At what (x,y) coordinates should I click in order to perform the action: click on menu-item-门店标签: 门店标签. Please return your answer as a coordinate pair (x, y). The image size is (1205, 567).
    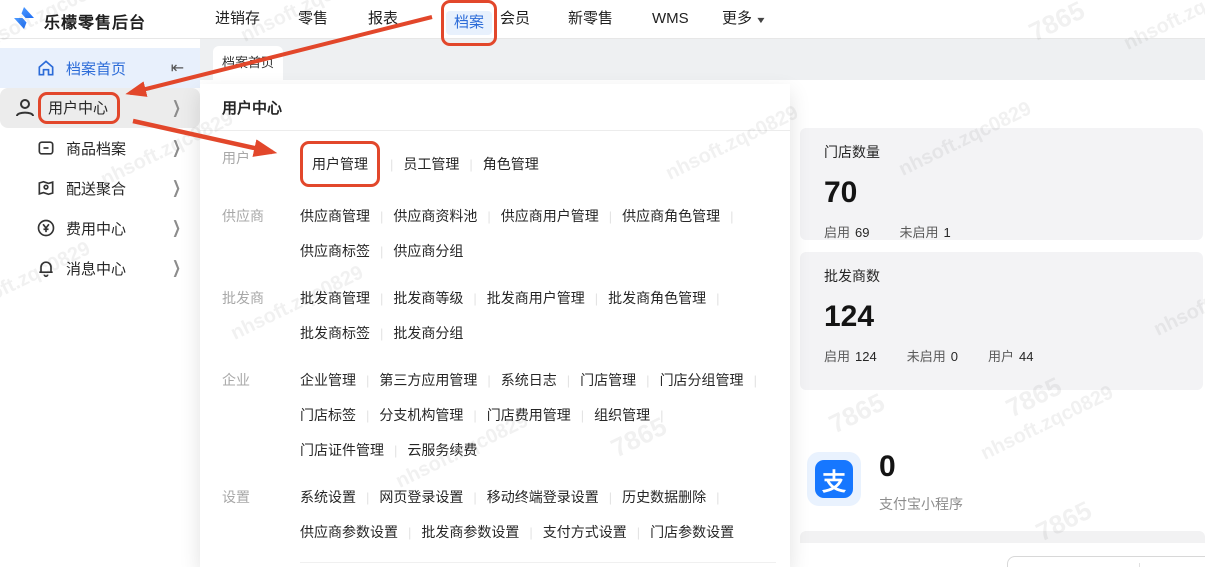
    Looking at the image, I should click on (328, 415).